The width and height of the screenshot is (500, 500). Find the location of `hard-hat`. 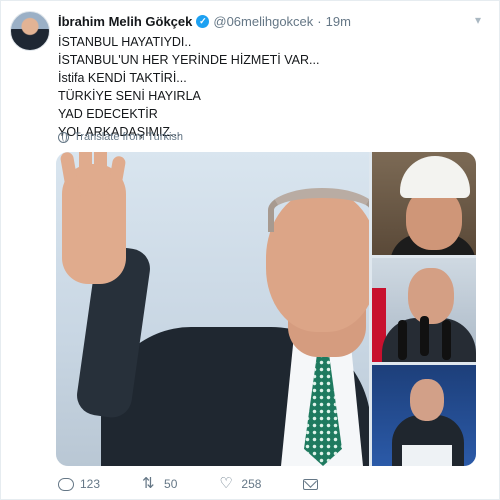

hard-hat is located at coordinates (435, 177).